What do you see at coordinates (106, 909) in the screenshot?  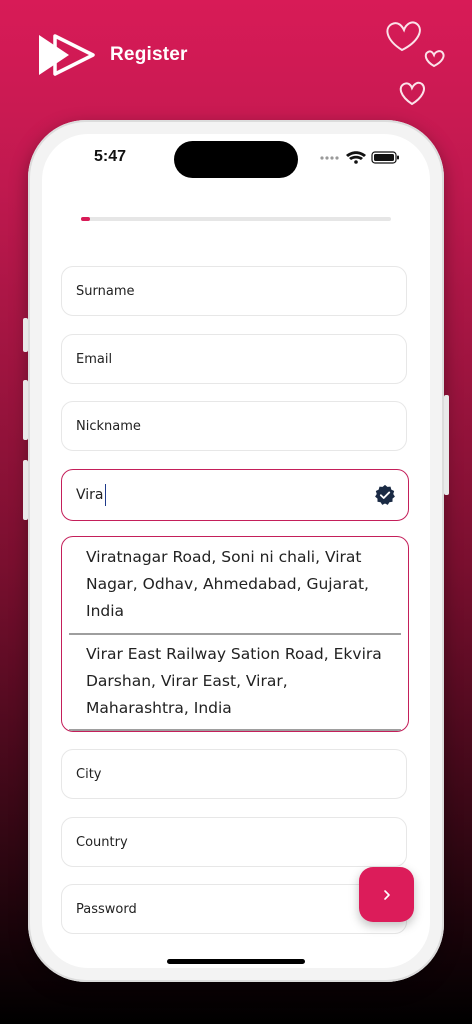 I see `password-placeholder: Password` at bounding box center [106, 909].